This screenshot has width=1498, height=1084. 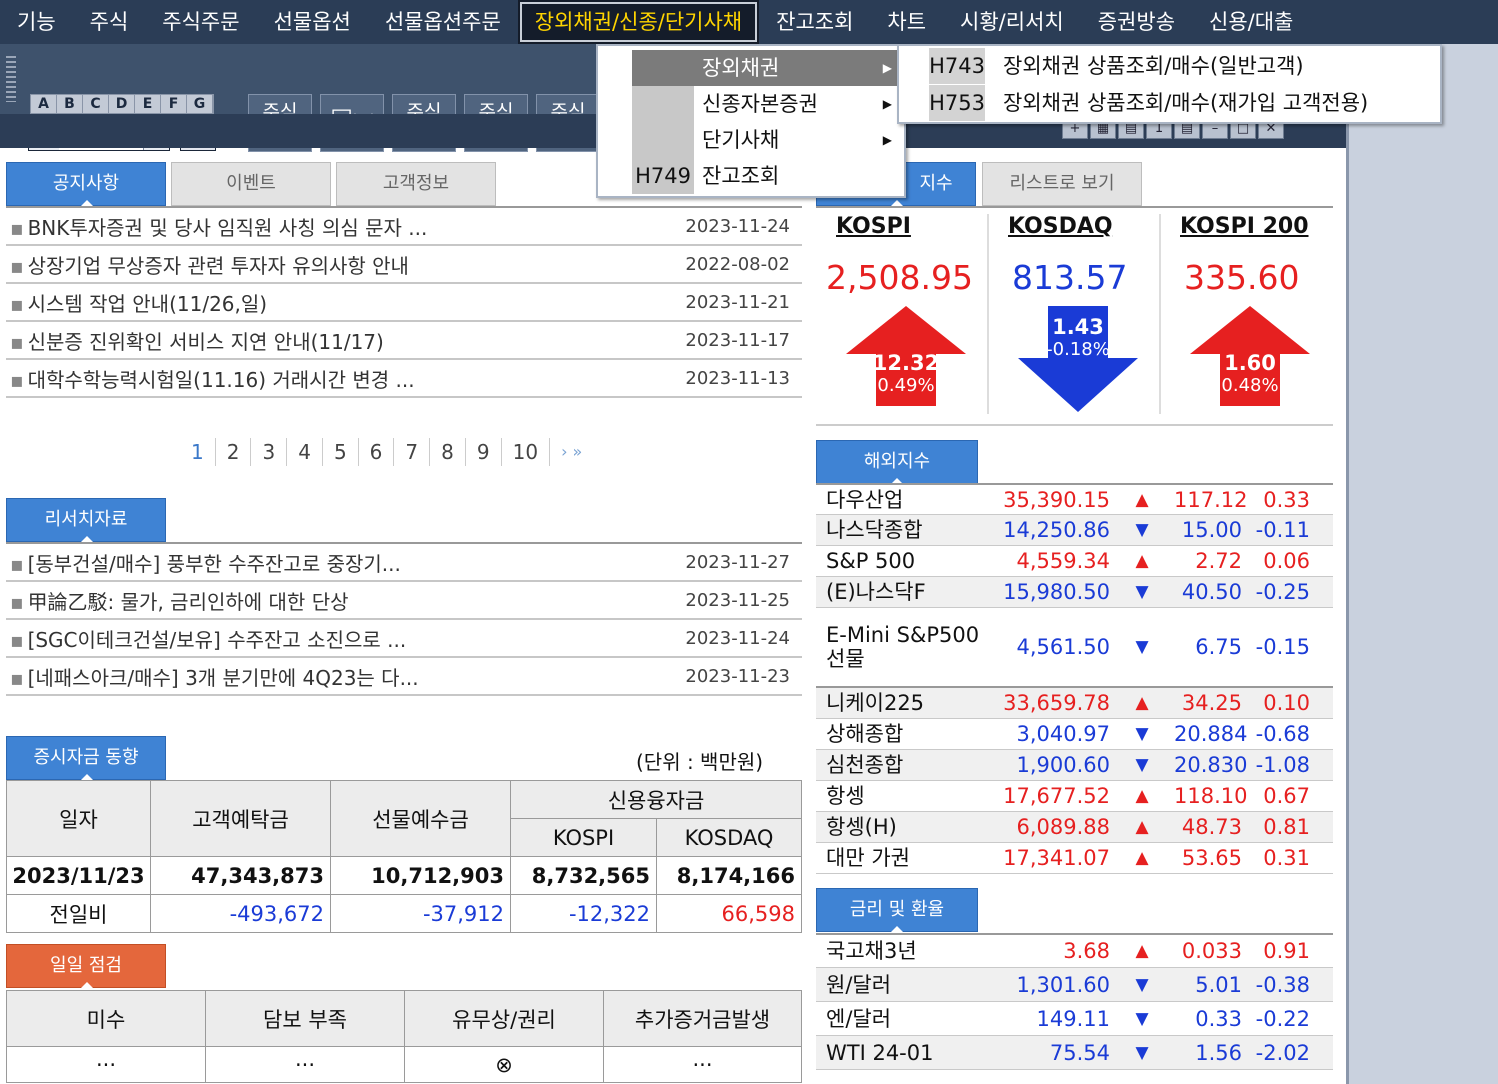 I want to click on notice-item-text: 신분증 진위확인 서비스 지연 안내(11/17), so click(x=206, y=342).